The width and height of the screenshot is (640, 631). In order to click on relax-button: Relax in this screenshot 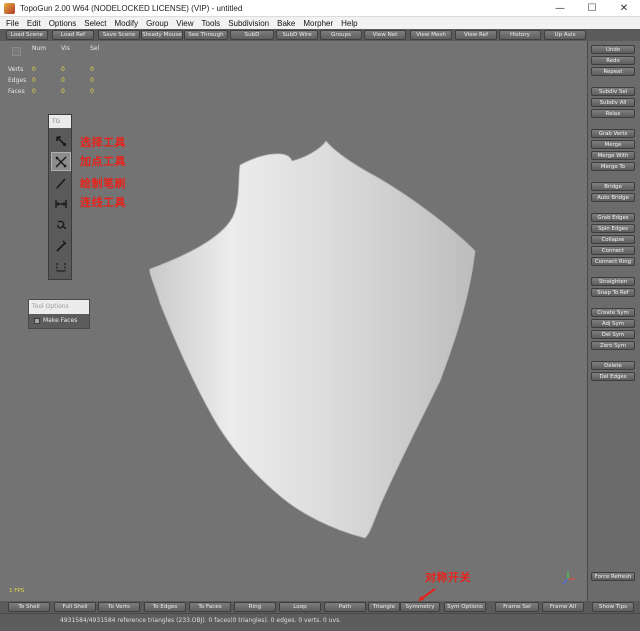, I will do `click(613, 113)`.